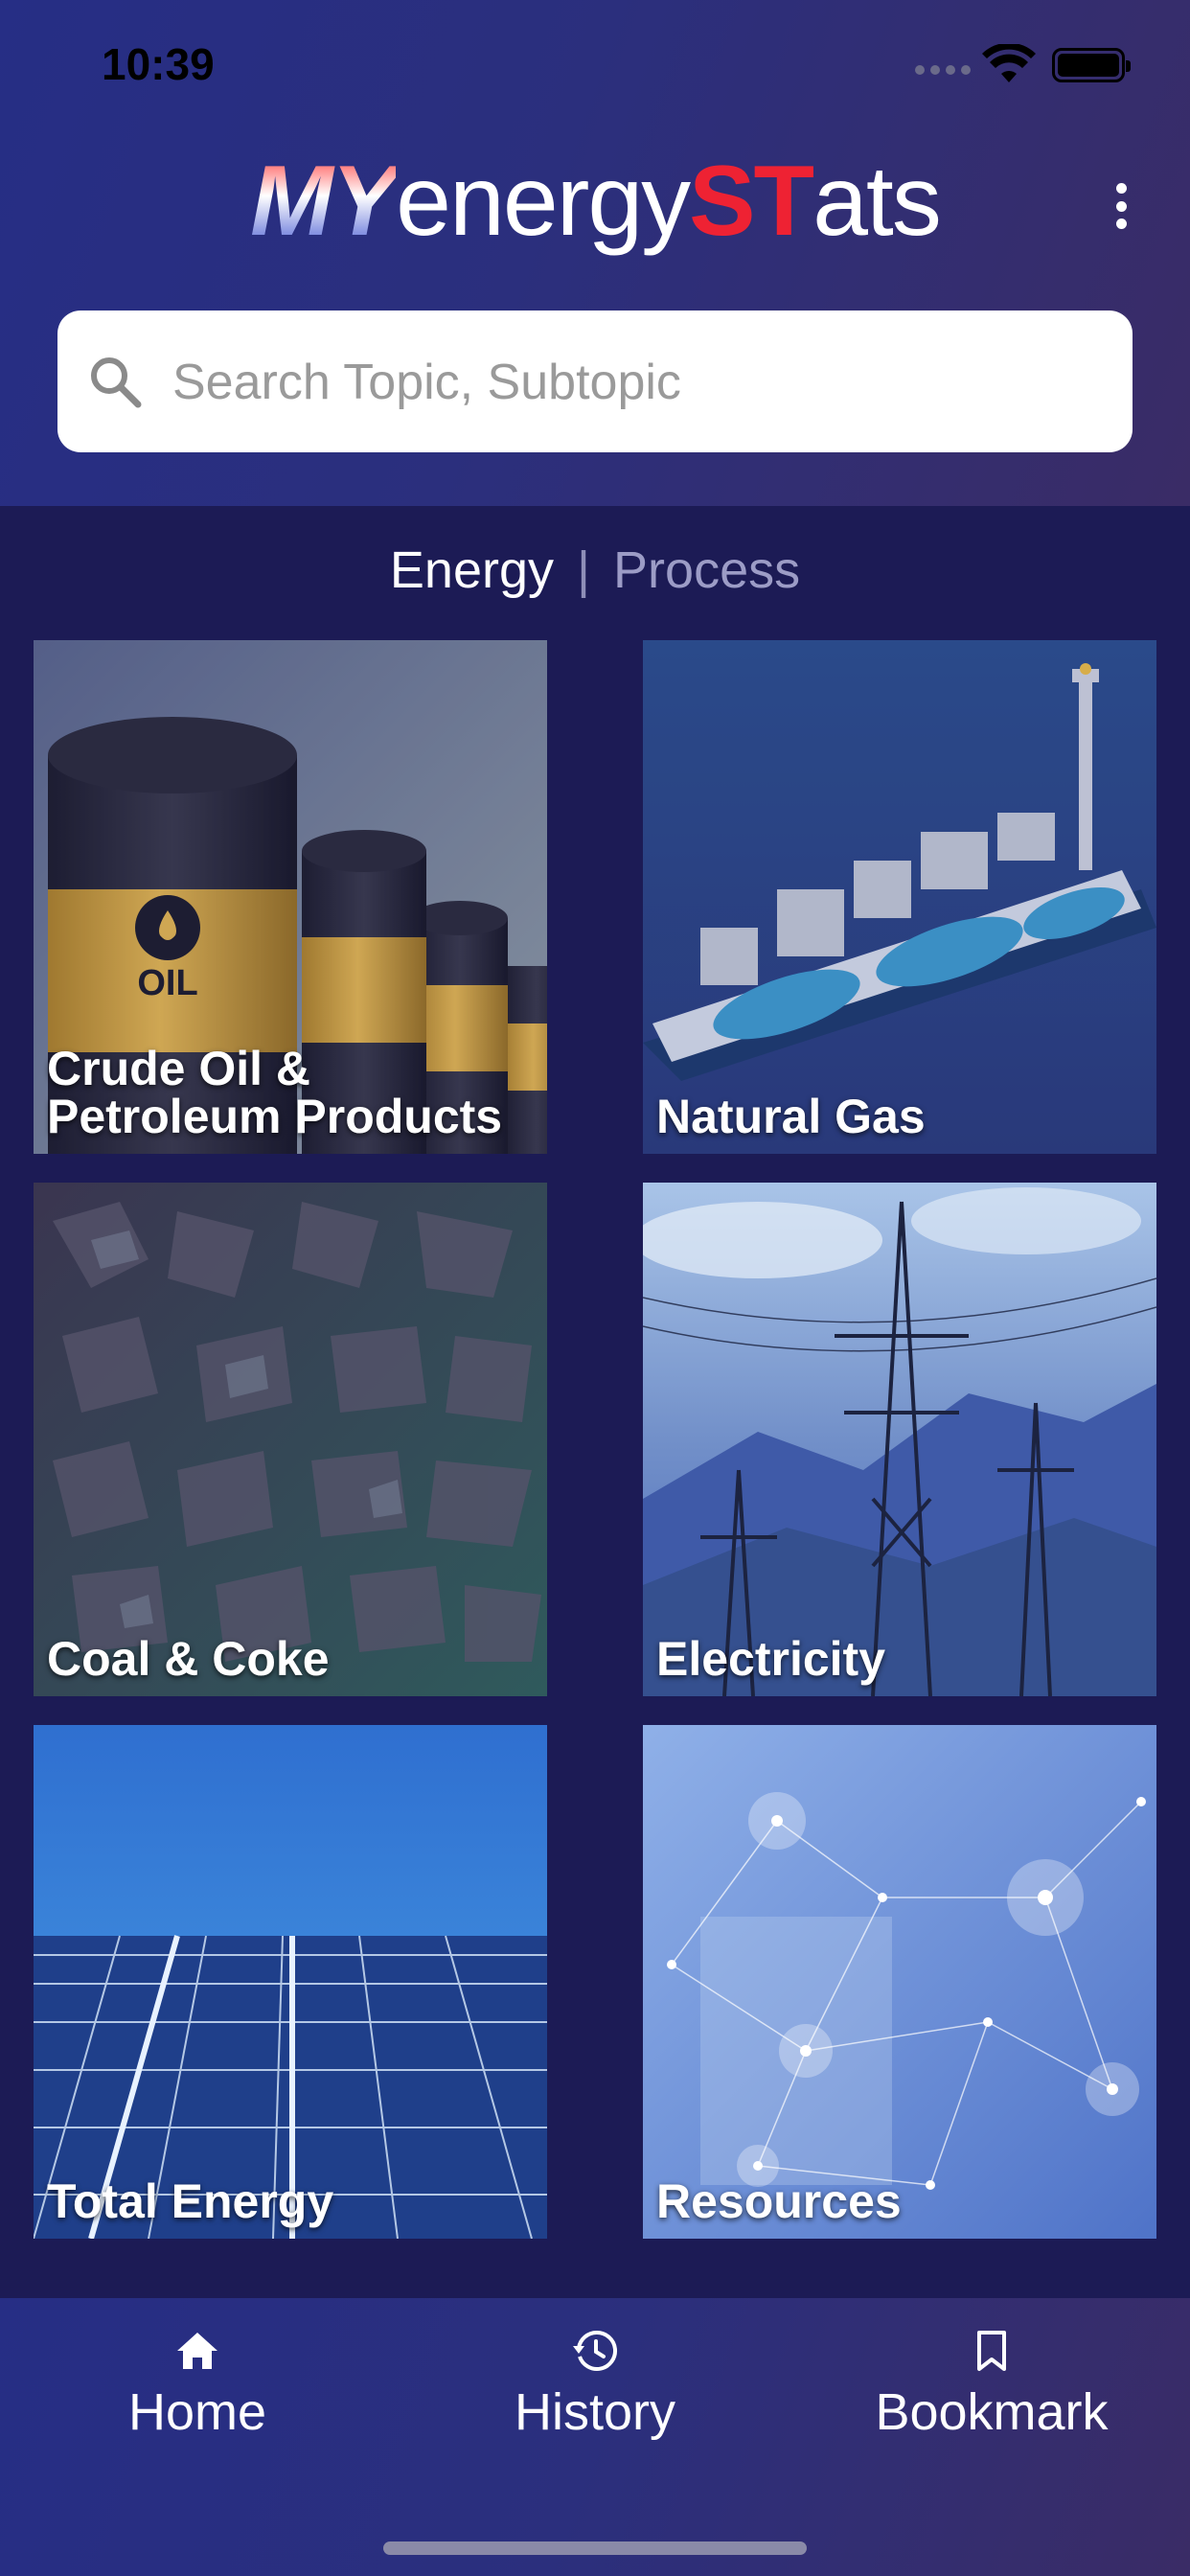 The height and width of the screenshot is (2576, 1190). I want to click on tile-natural-gas: Natural Gas, so click(900, 897).